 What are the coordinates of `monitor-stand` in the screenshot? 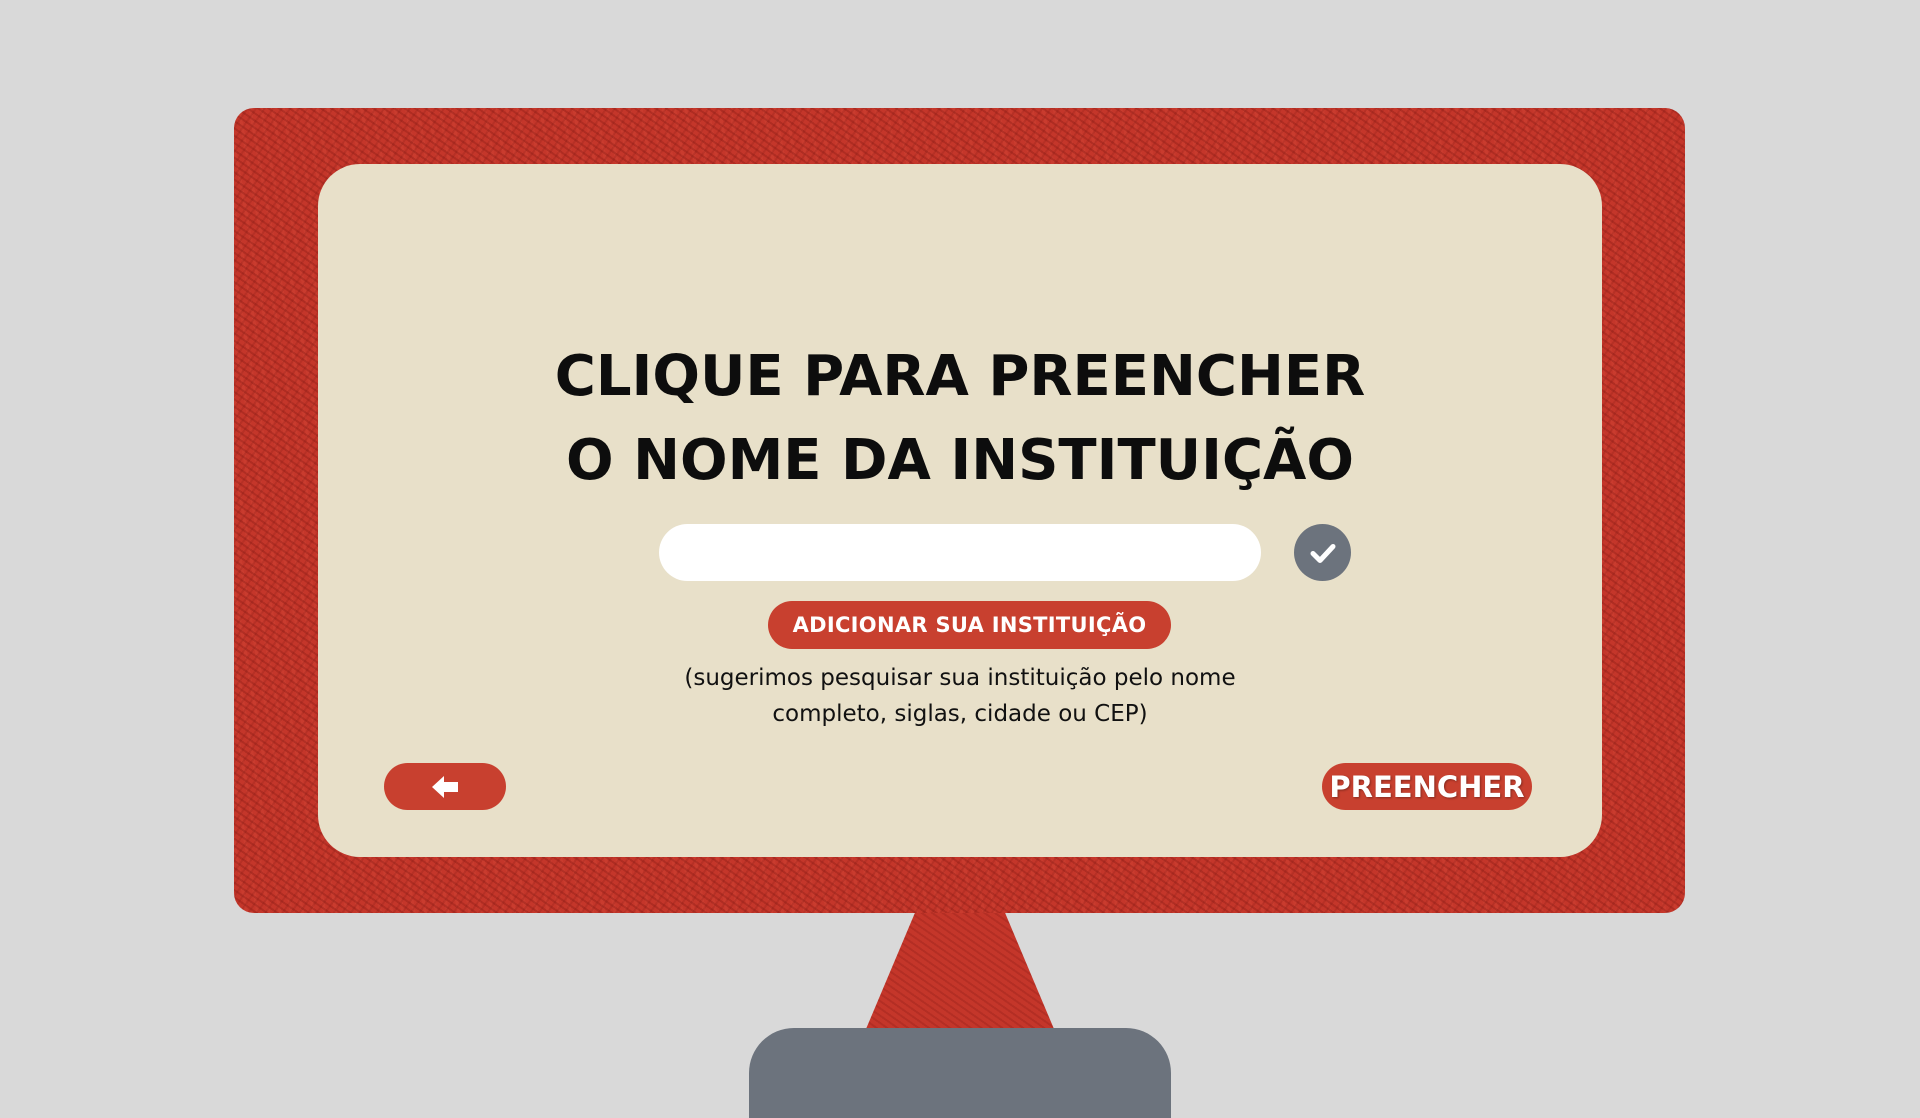 It's located at (960, 1073).